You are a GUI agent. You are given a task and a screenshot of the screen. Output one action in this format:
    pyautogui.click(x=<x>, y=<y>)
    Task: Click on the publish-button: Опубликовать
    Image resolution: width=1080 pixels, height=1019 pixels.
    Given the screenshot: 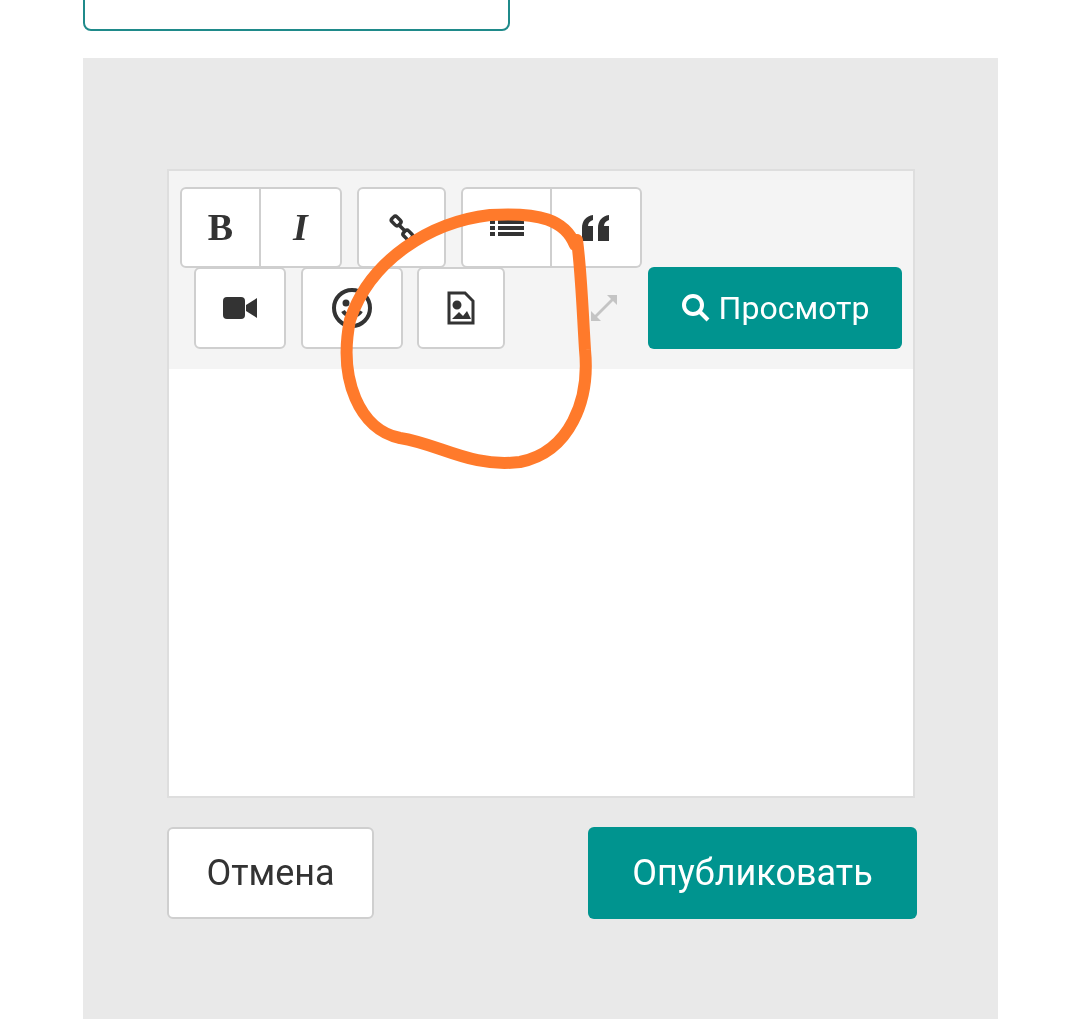 What is the action you would take?
    pyautogui.click(x=752, y=873)
    